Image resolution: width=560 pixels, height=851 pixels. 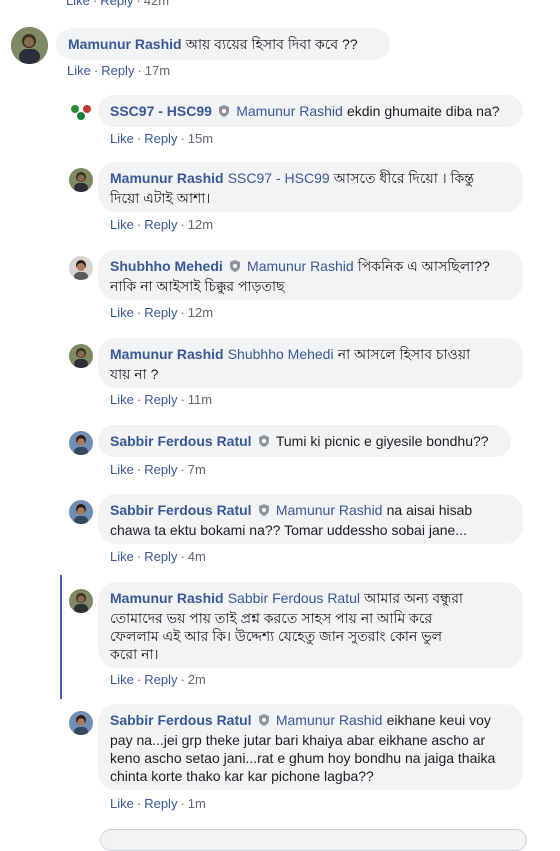 What do you see at coordinates (294, 598) in the screenshot?
I see `mention-link: Sabbir Ferdous Ratul` at bounding box center [294, 598].